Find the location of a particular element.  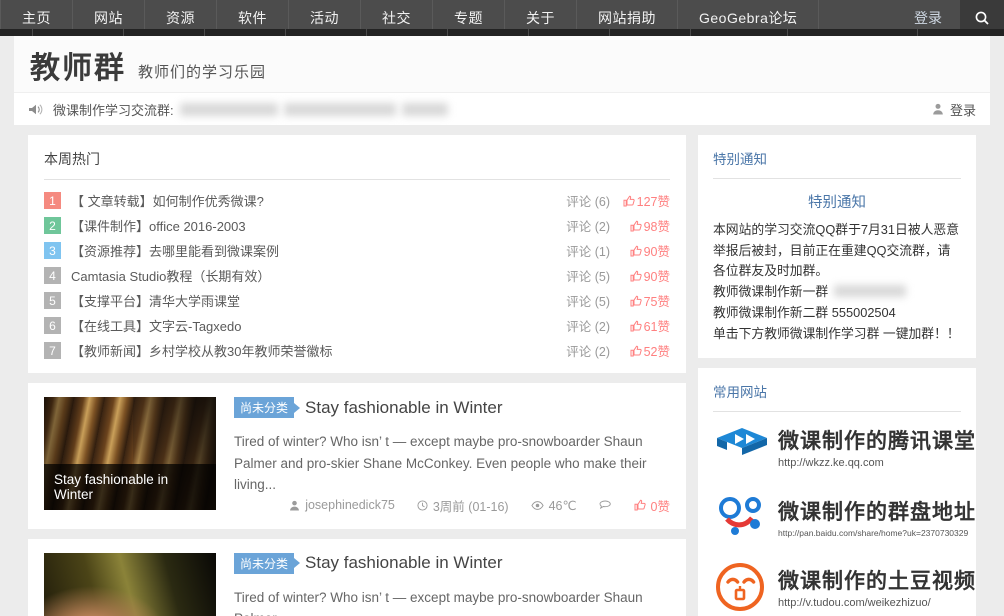

views-text: 46℃ is located at coordinates (562, 505).